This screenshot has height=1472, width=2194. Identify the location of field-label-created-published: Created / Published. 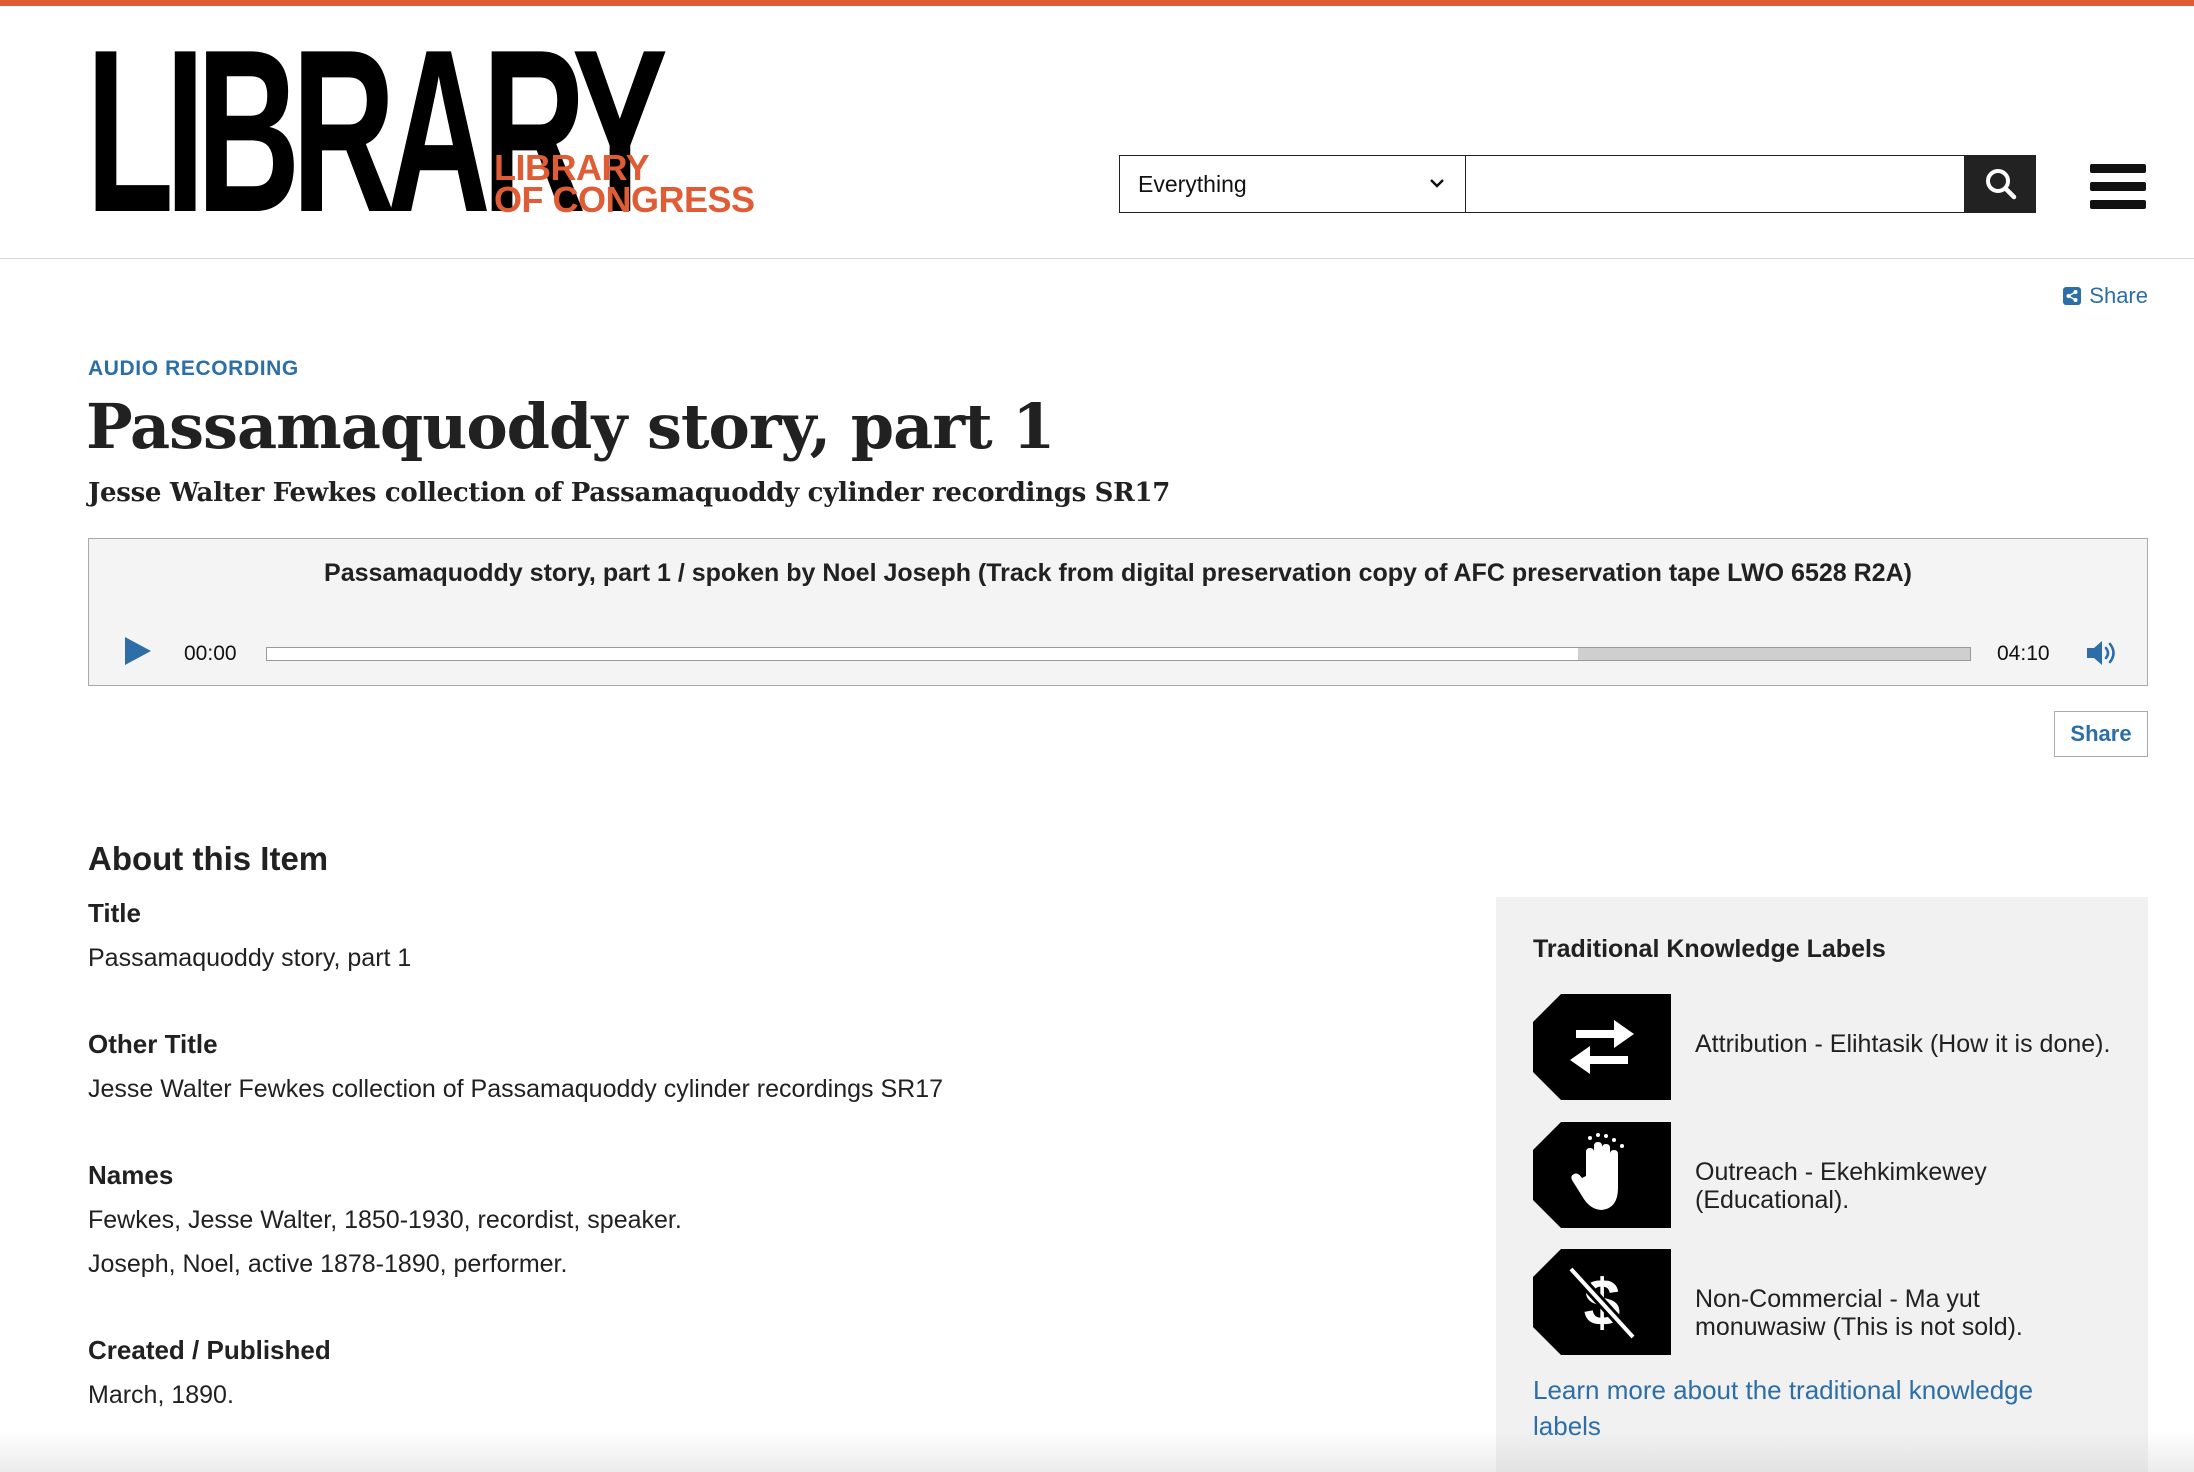
(209, 1350).